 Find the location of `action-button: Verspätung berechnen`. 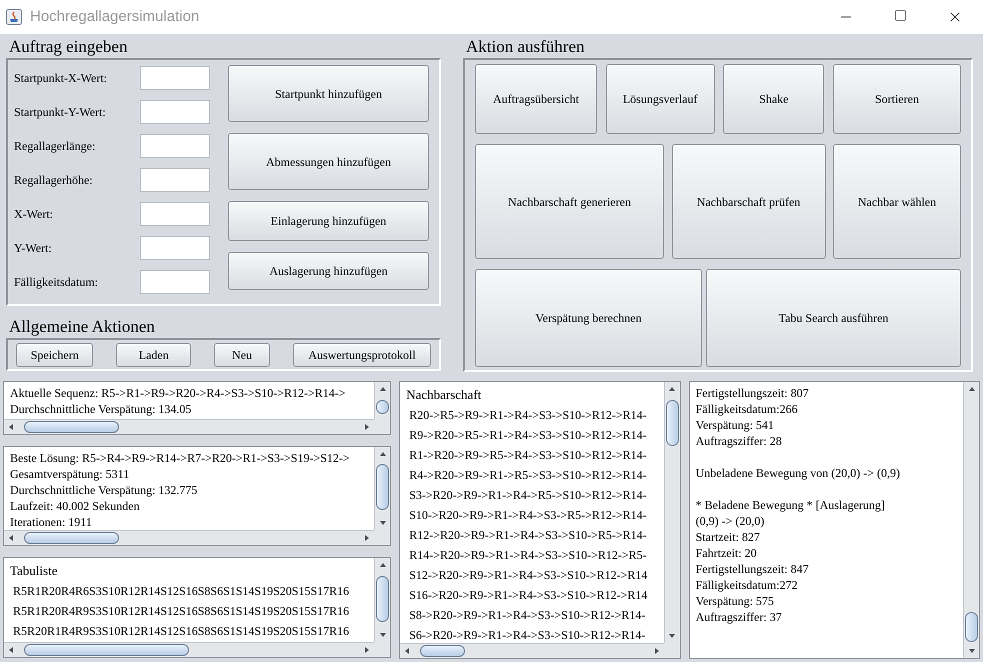

action-button: Verspätung berechnen is located at coordinates (588, 318).